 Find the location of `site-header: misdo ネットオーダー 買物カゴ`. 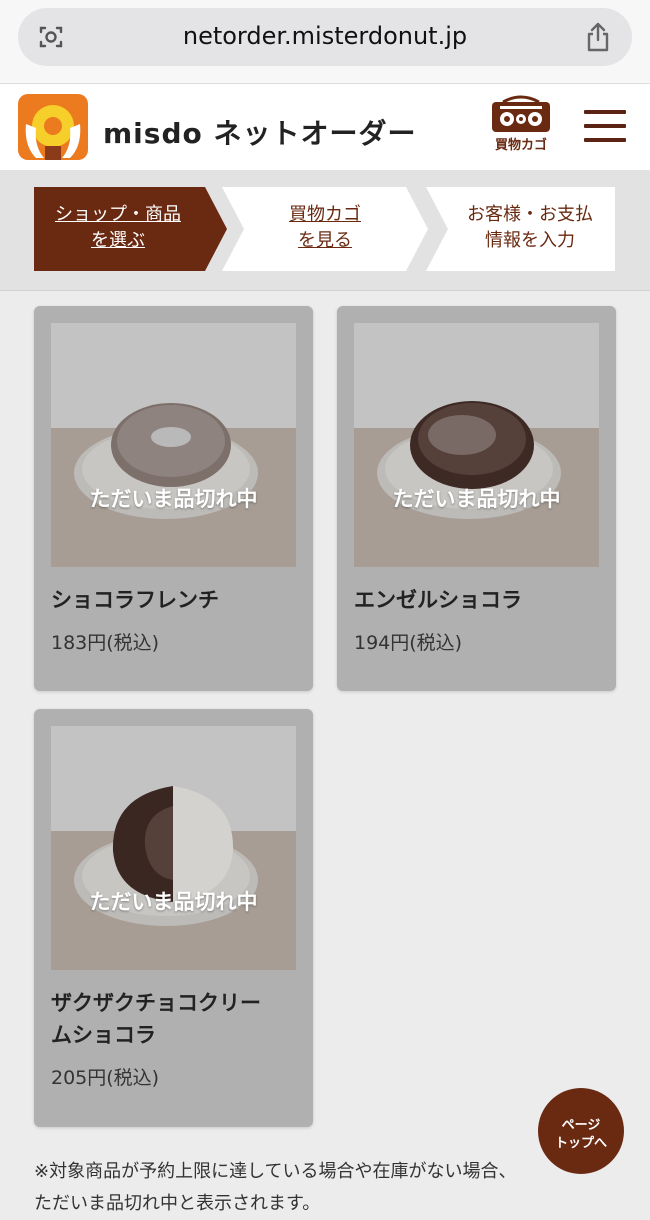

site-header: misdo ネットオーダー 買物カゴ is located at coordinates (325, 127).